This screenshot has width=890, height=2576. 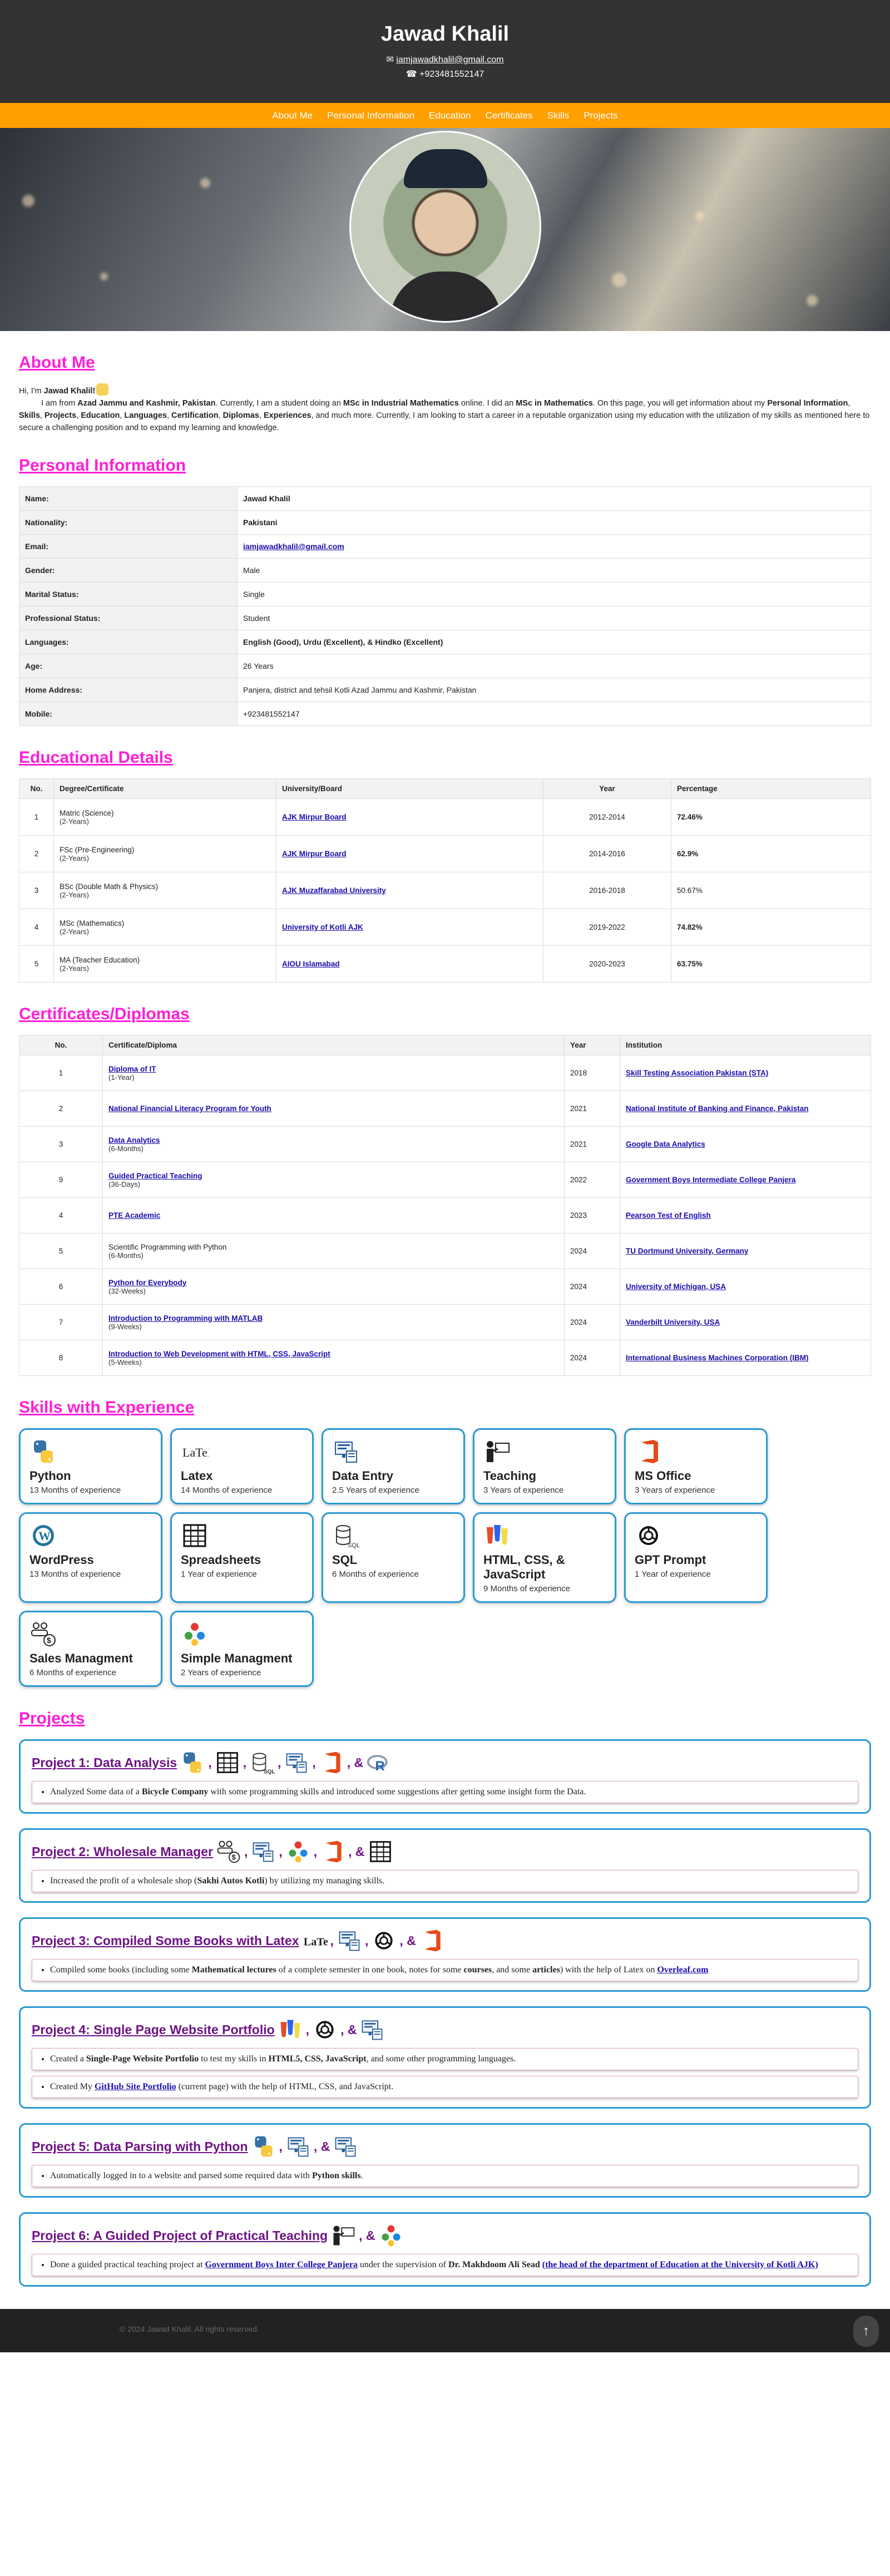 I want to click on university-link: University of Kotli AJK, so click(x=322, y=927).